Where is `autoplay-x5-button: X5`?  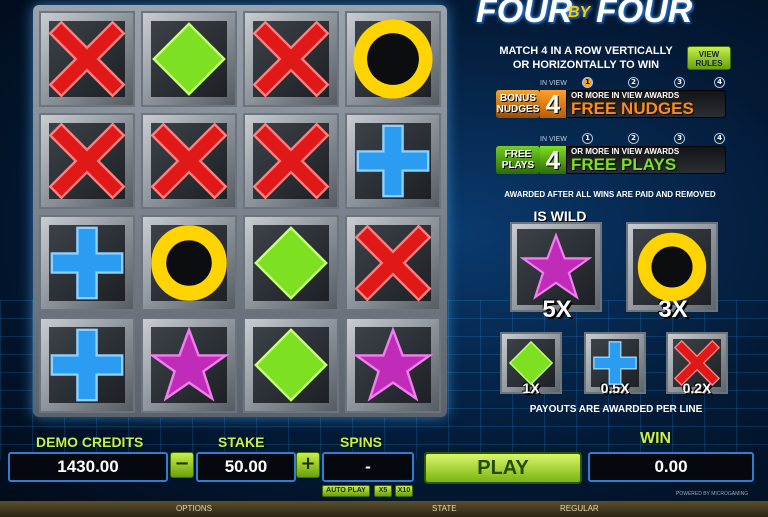
autoplay-x5-button: X5 is located at coordinates (383, 491).